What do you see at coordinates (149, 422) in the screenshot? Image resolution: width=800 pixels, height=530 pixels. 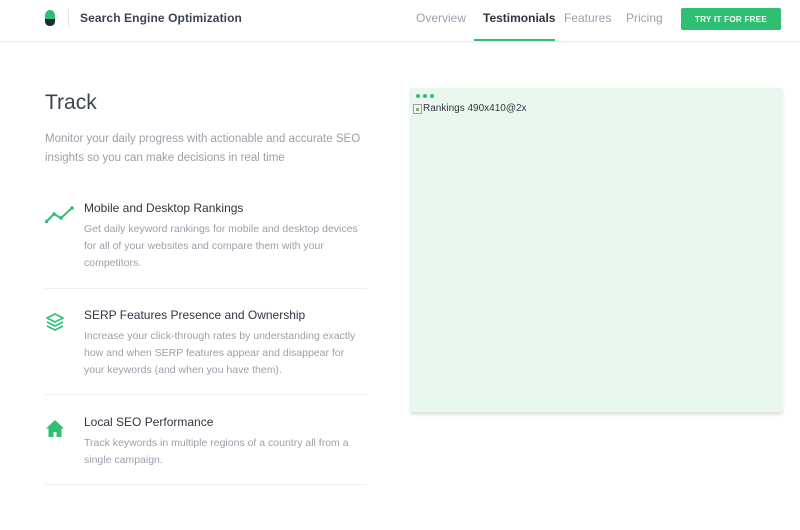 I see `feature-title: Local SEO Performance` at bounding box center [149, 422].